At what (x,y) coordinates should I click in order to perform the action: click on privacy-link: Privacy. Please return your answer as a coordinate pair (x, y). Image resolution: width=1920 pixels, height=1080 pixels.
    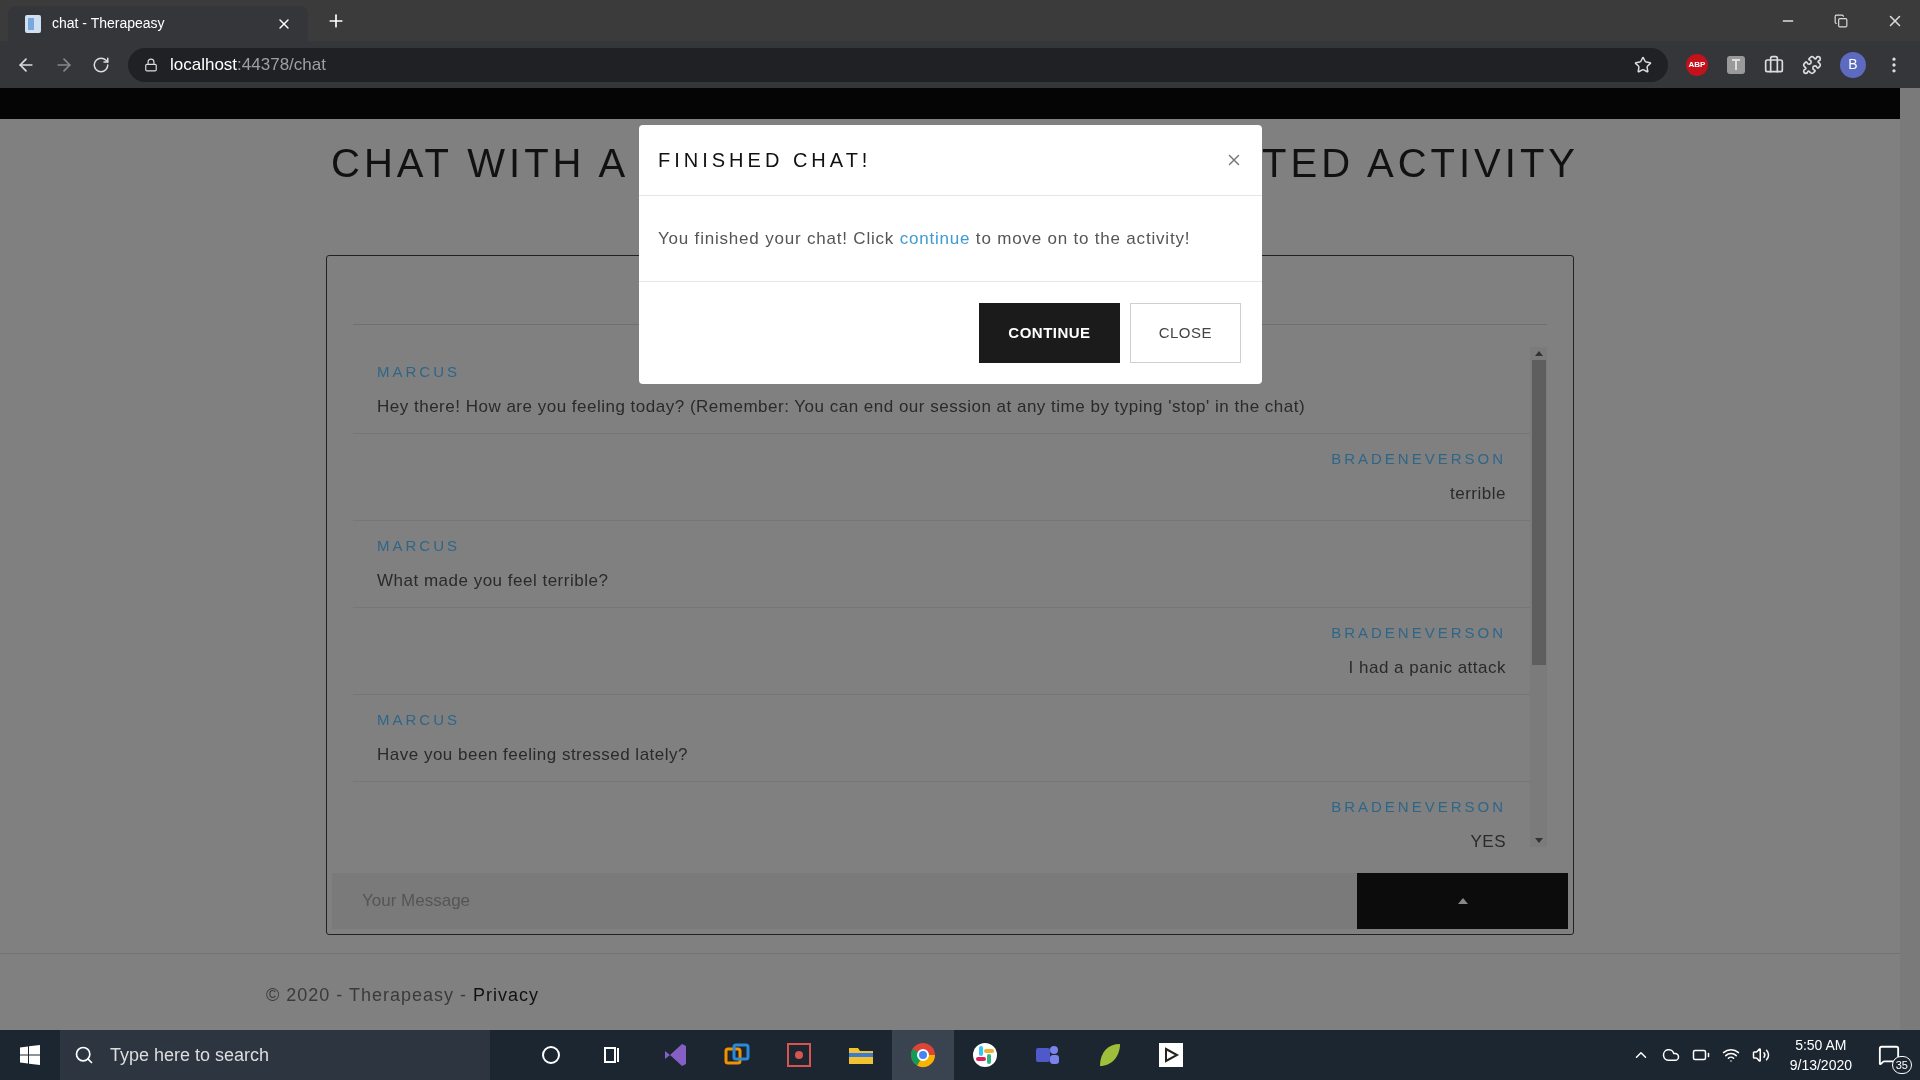
    Looking at the image, I should click on (506, 995).